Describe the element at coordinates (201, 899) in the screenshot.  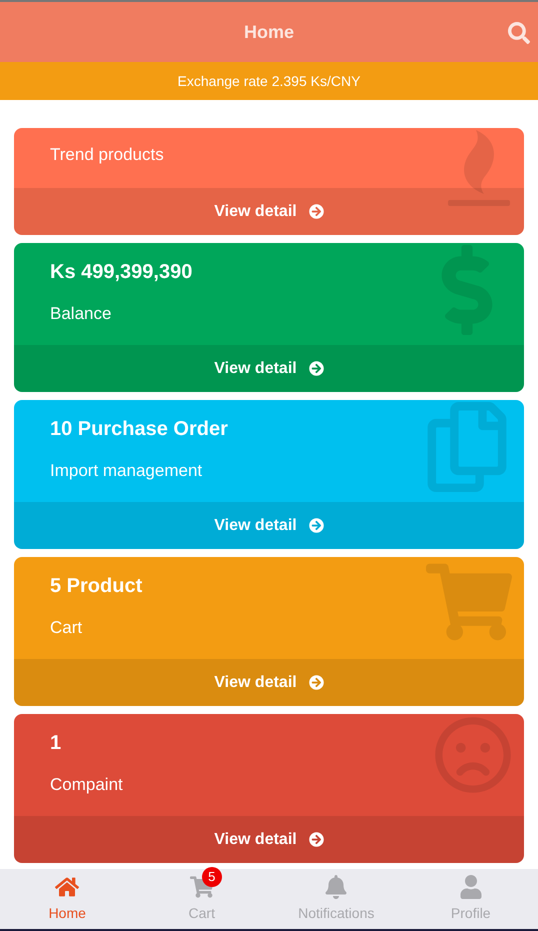
I see `nav-tab: 5 Cart` at that location.